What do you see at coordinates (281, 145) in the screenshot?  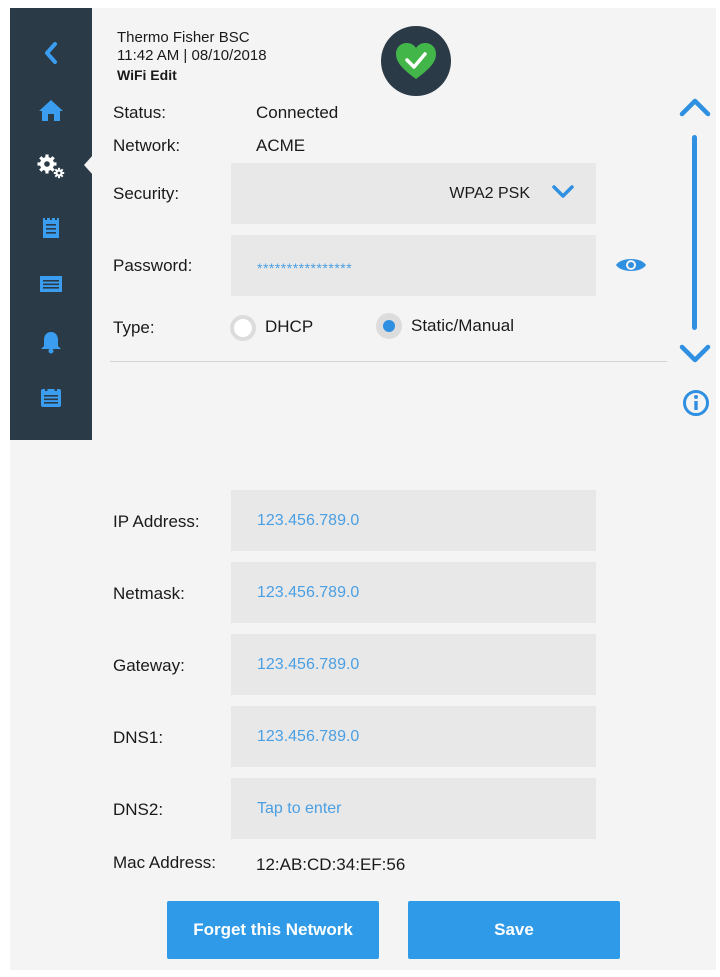 I see `network-value: ACME` at bounding box center [281, 145].